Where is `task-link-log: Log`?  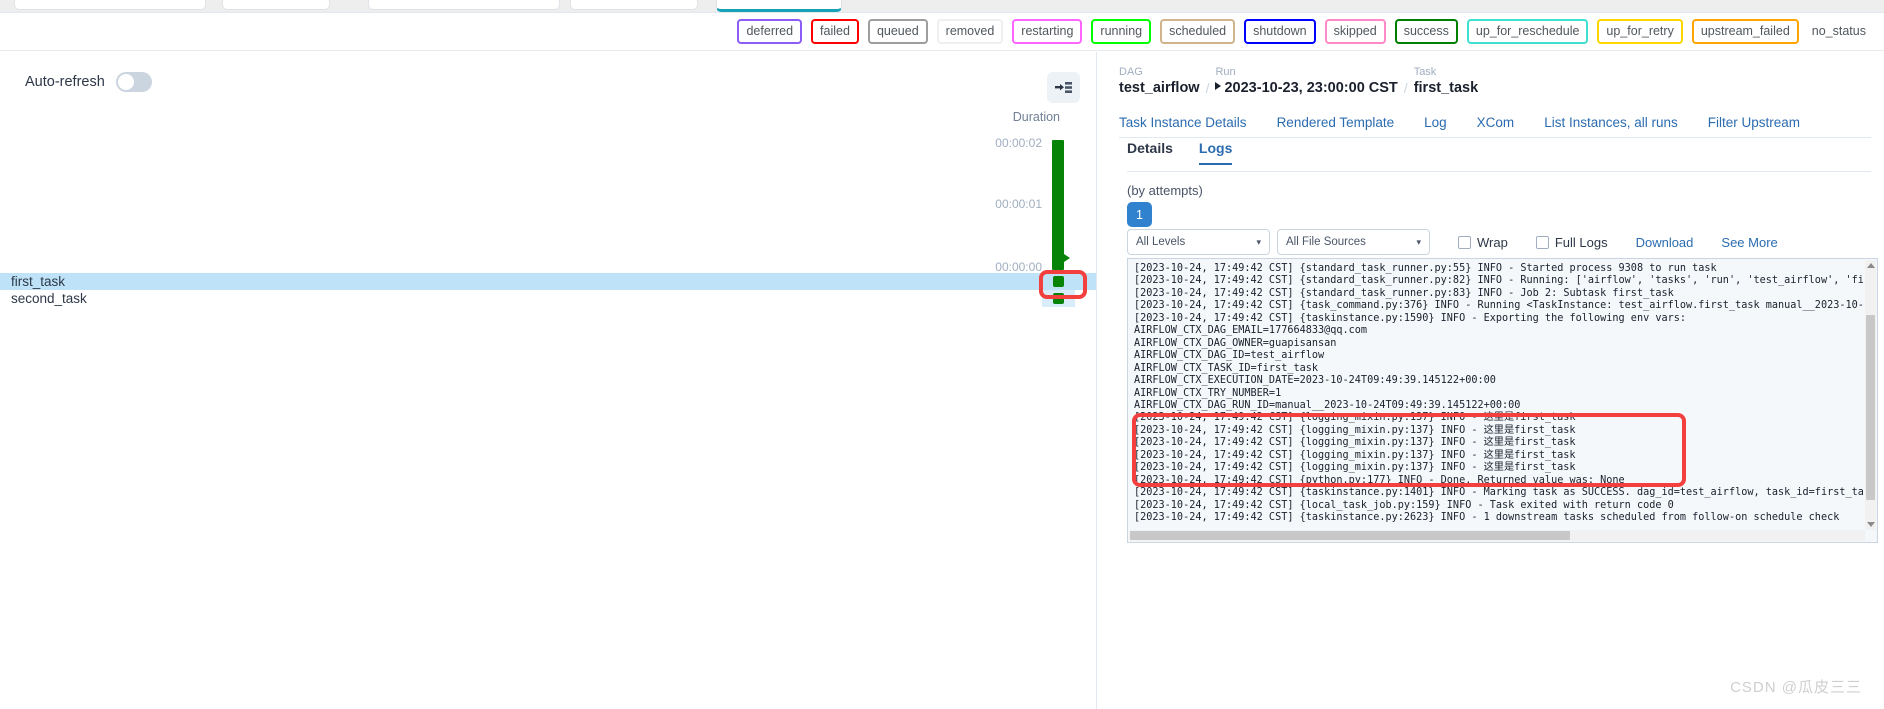 task-link-log: Log is located at coordinates (1435, 122).